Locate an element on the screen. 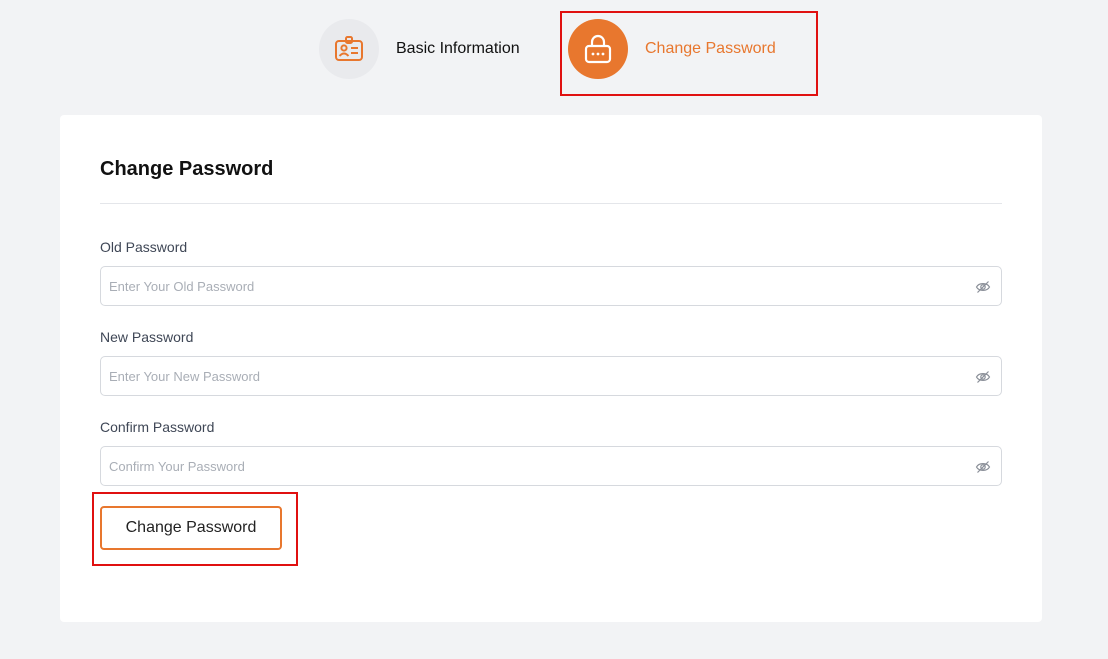 The image size is (1108, 659). new-password-input is located at coordinates (551, 376).